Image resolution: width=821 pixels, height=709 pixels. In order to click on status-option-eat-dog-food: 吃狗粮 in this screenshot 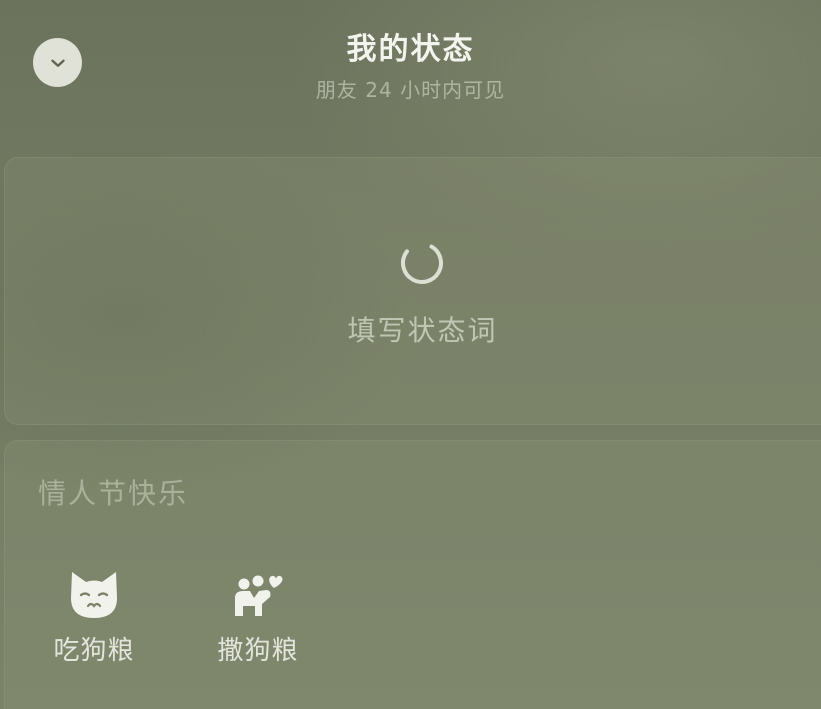, I will do `click(94, 618)`.